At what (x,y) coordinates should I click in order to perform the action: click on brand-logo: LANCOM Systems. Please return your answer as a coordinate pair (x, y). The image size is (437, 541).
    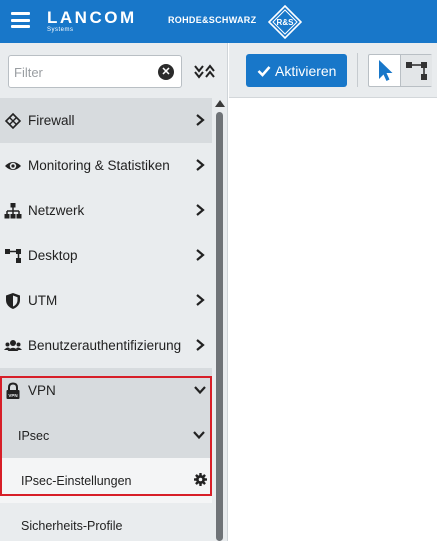
    Looking at the image, I should click on (92, 21).